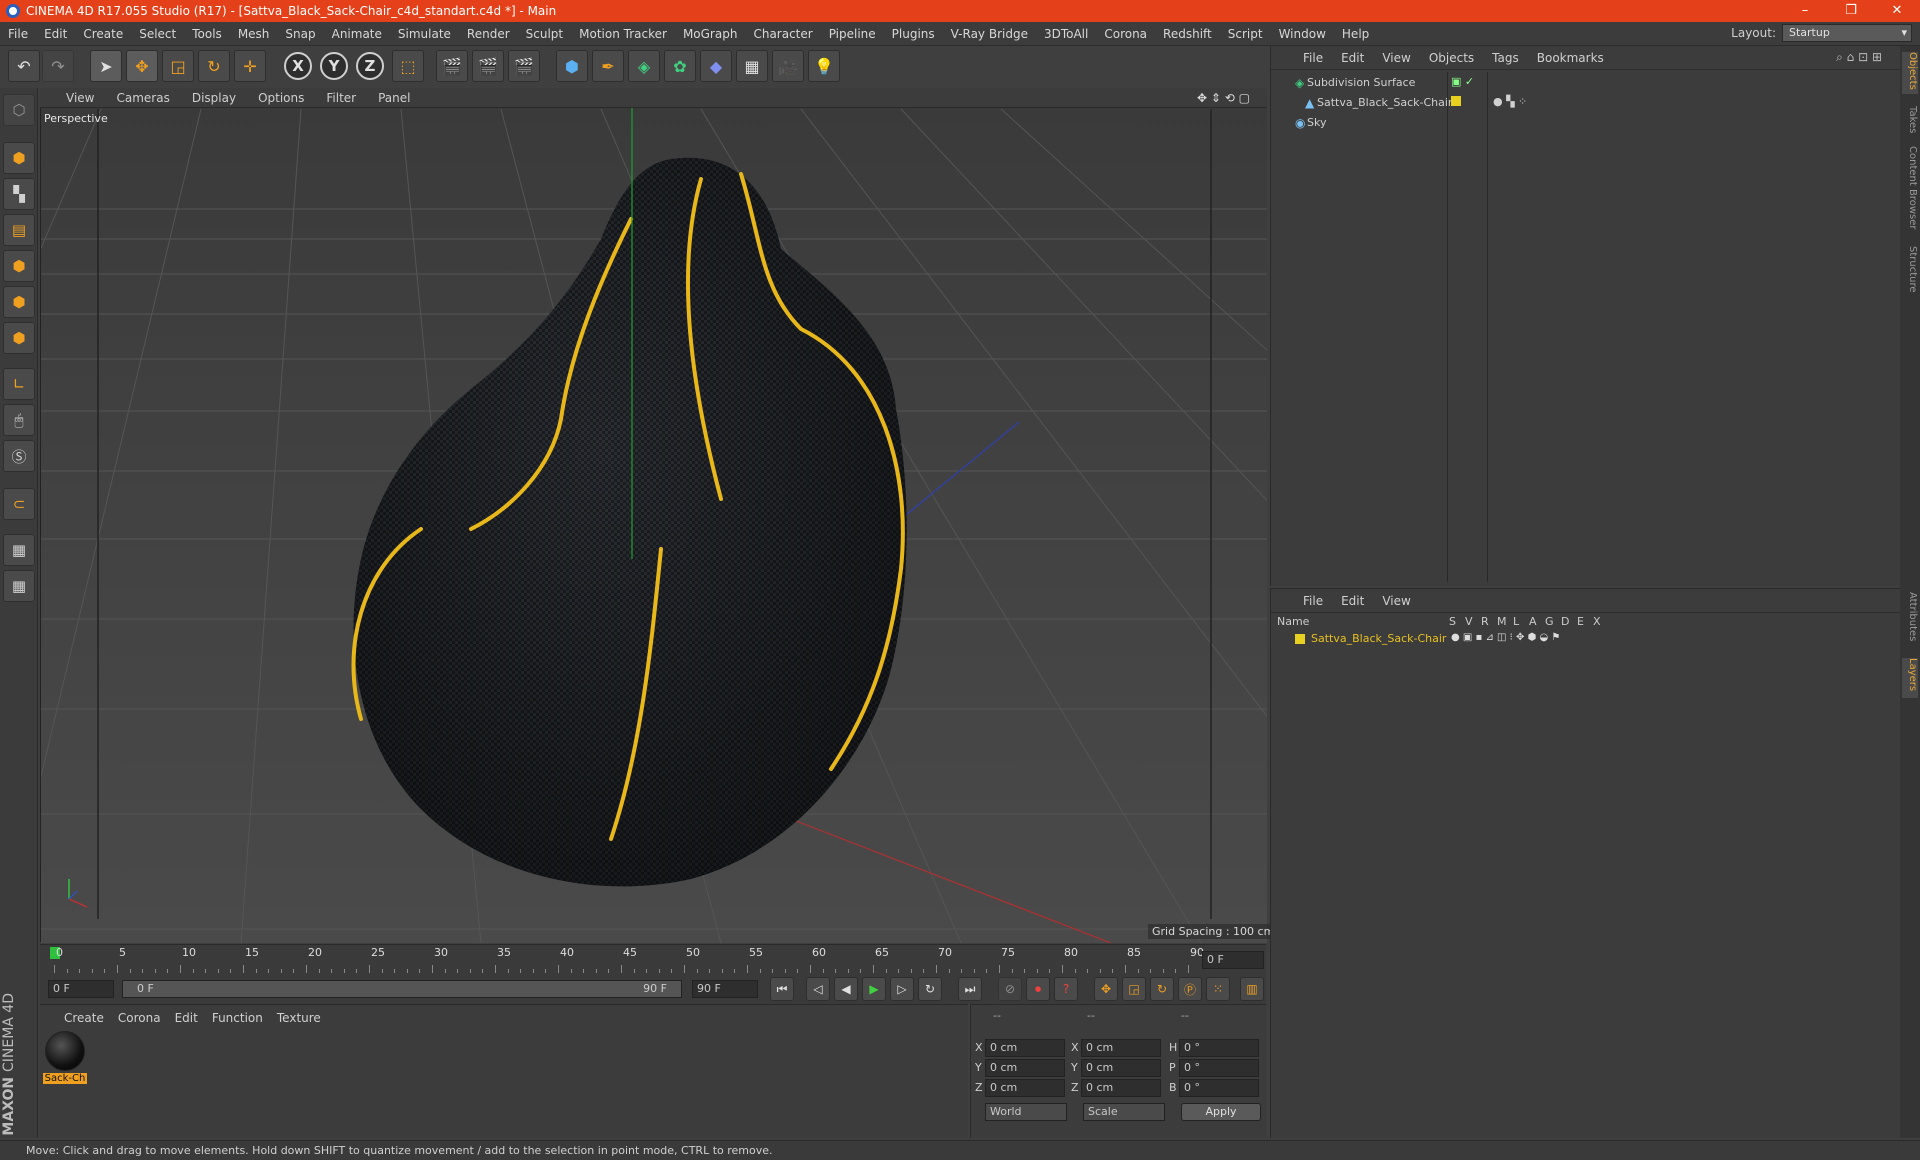  I want to click on menu-snap: Snap, so click(300, 34).